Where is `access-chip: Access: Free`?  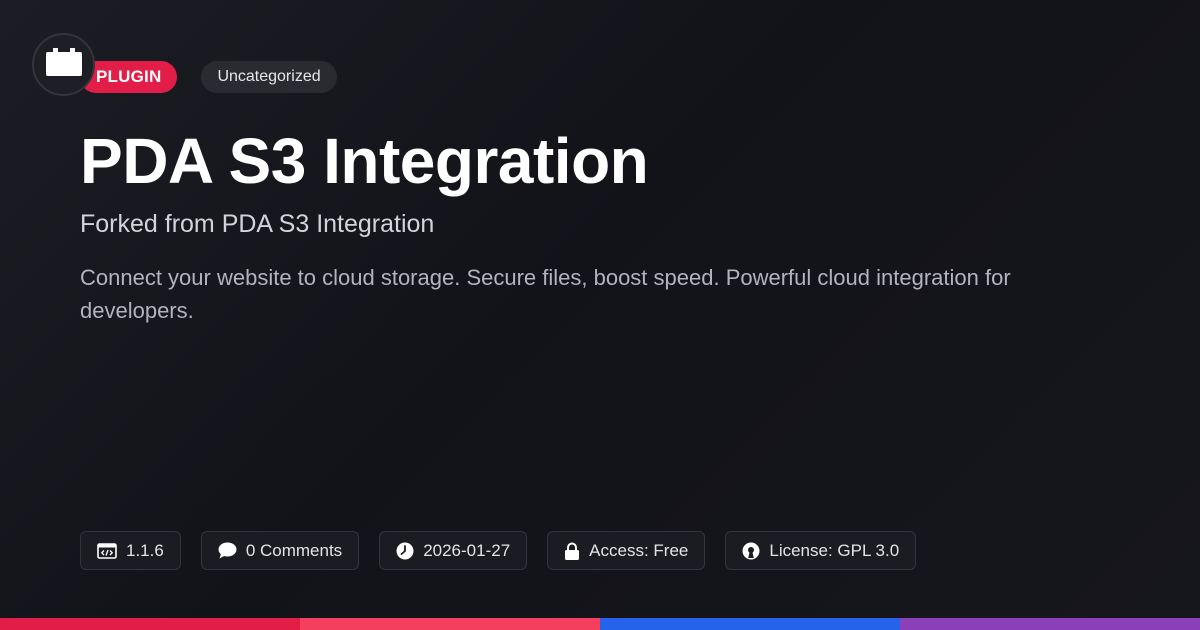 access-chip: Access: Free is located at coordinates (626, 550).